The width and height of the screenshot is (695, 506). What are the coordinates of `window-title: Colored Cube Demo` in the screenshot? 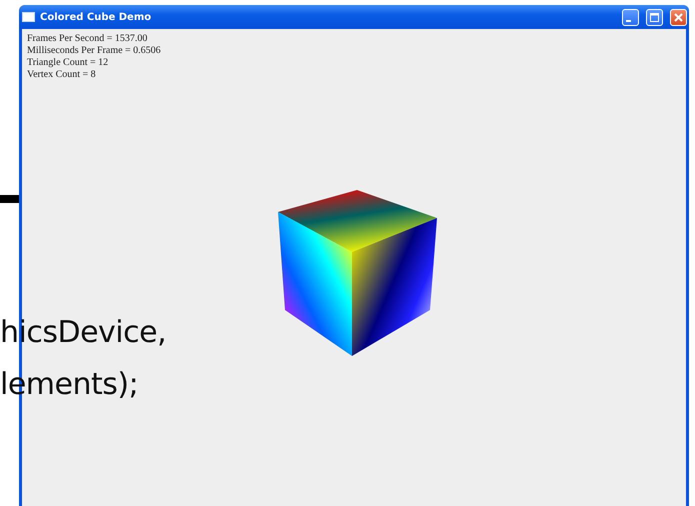 It's located at (96, 17).